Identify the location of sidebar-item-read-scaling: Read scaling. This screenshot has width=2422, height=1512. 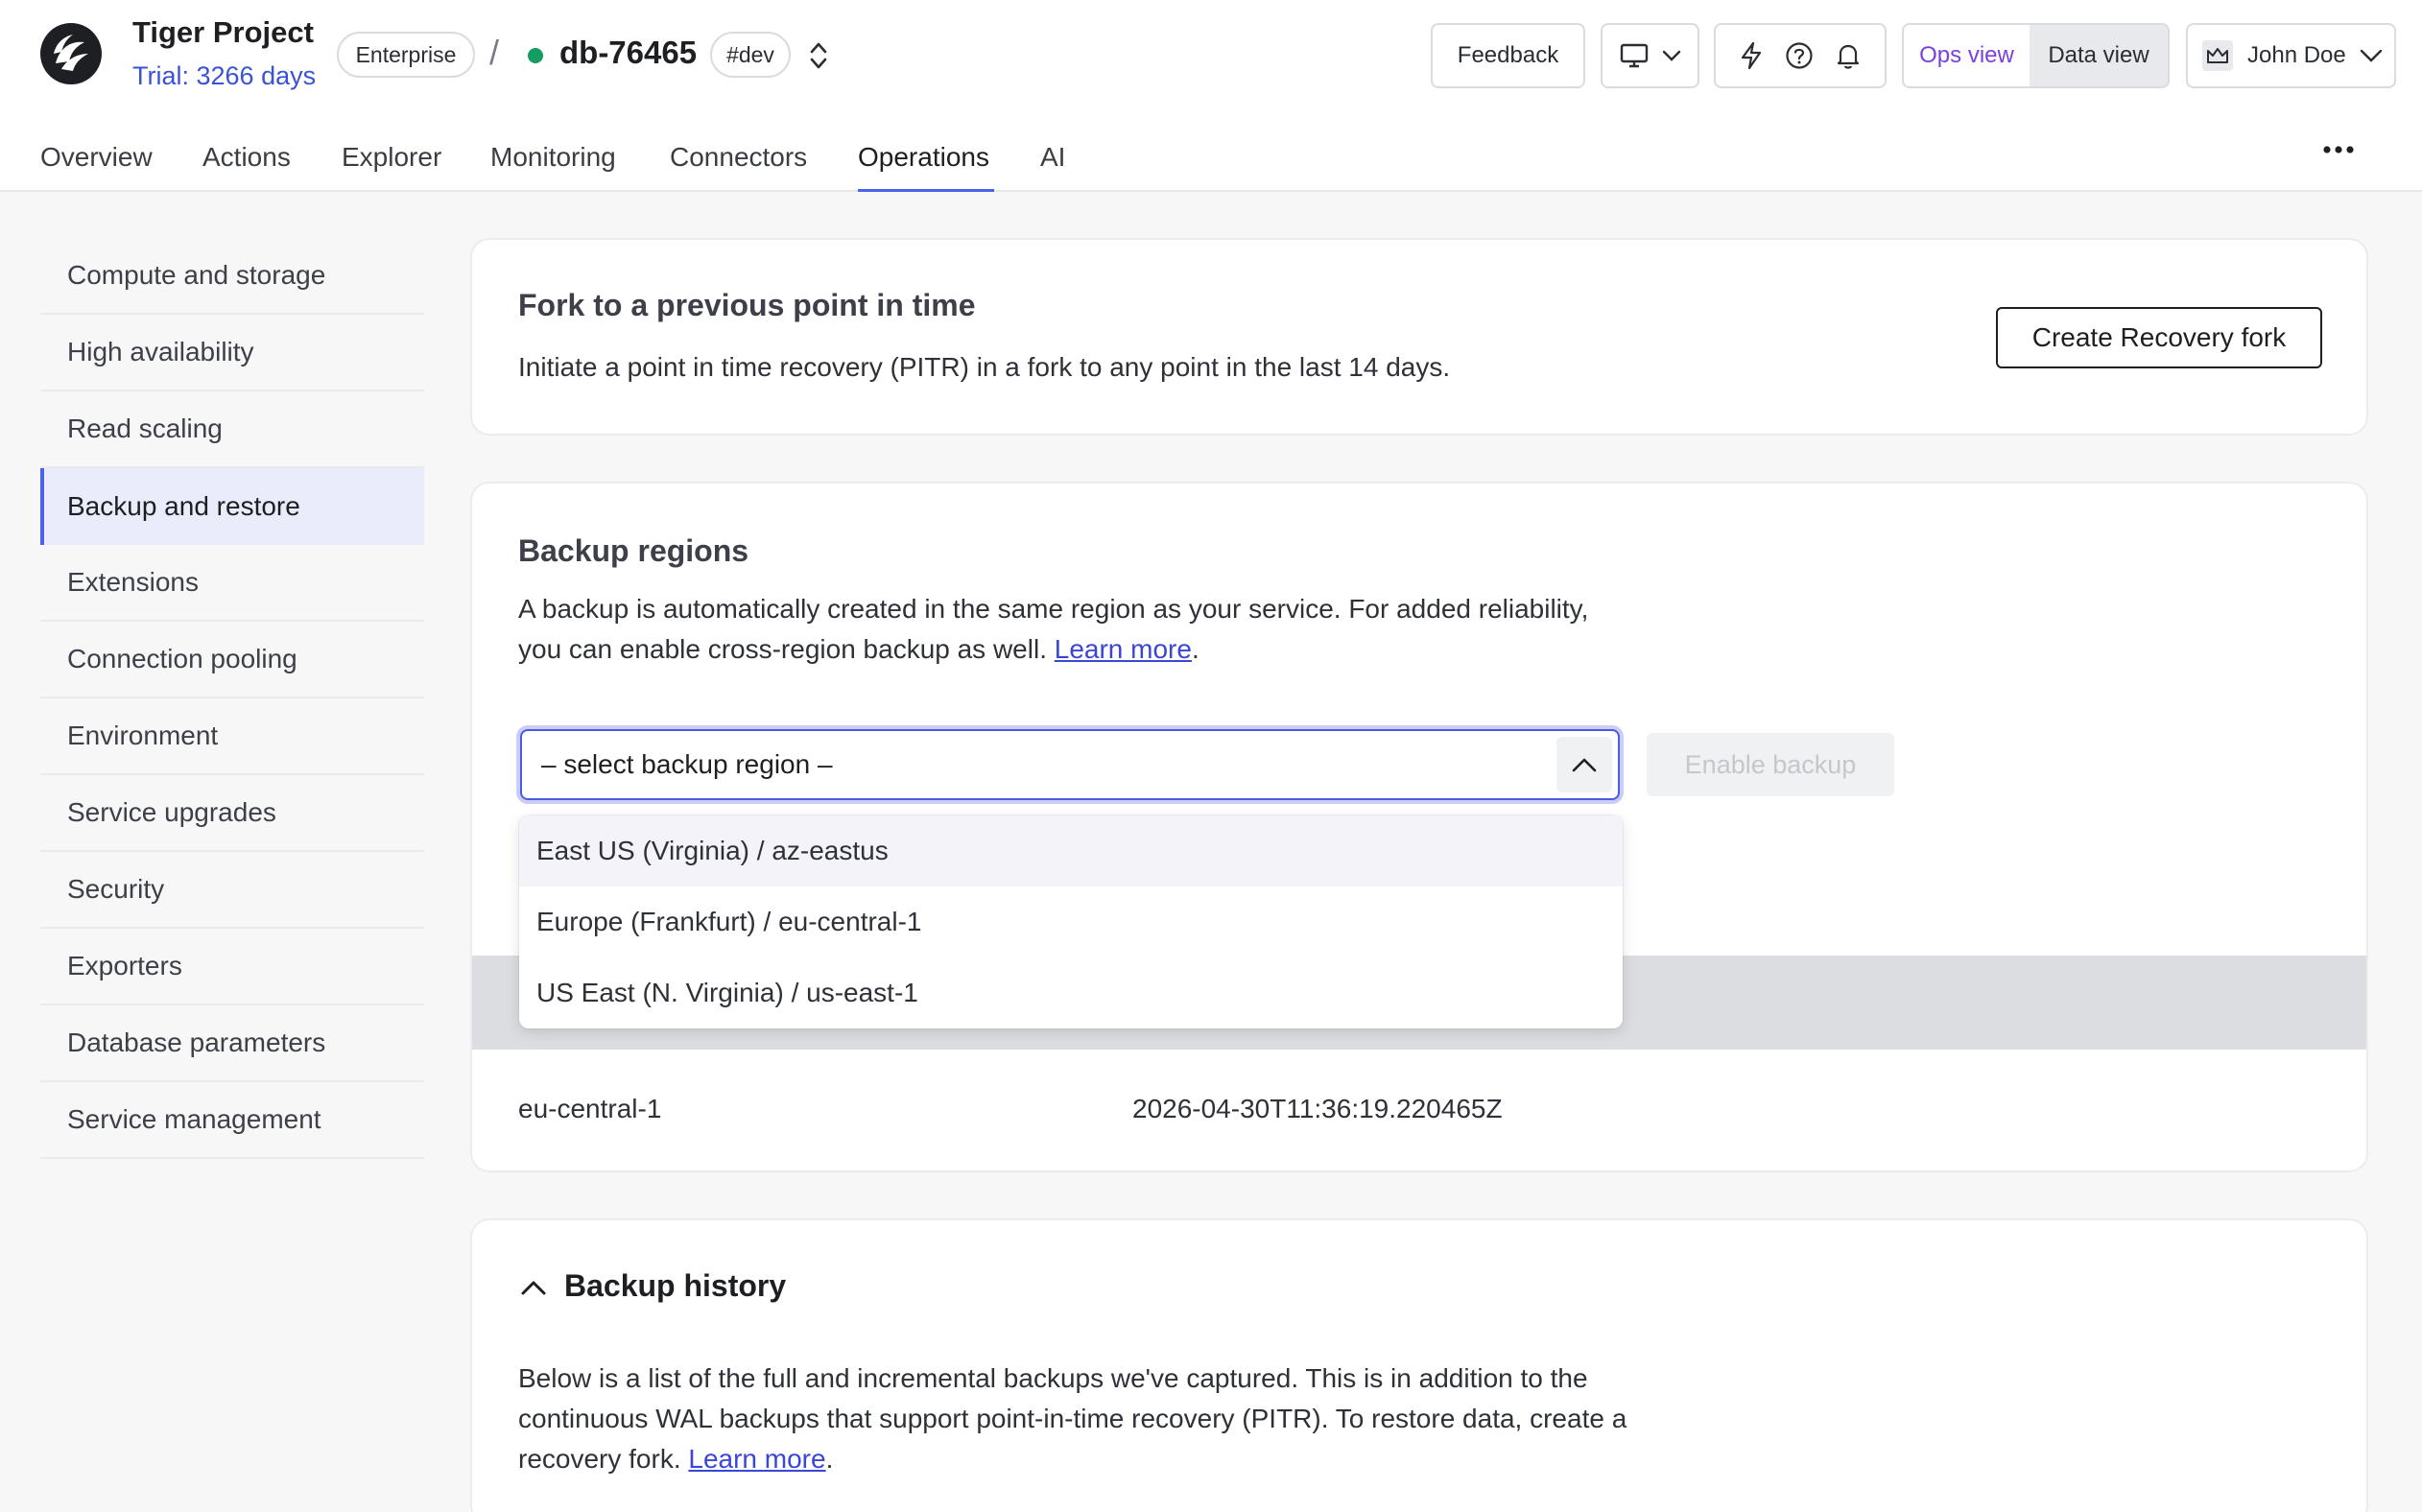
(232, 429).